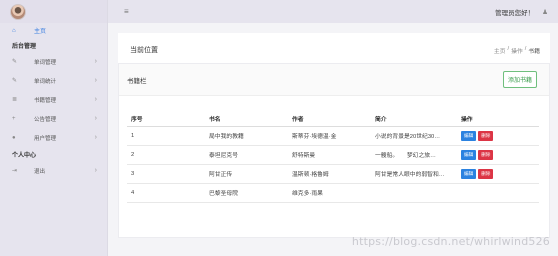  Describe the element at coordinates (168, 155) in the screenshot. I see `cell-id: 2` at that location.